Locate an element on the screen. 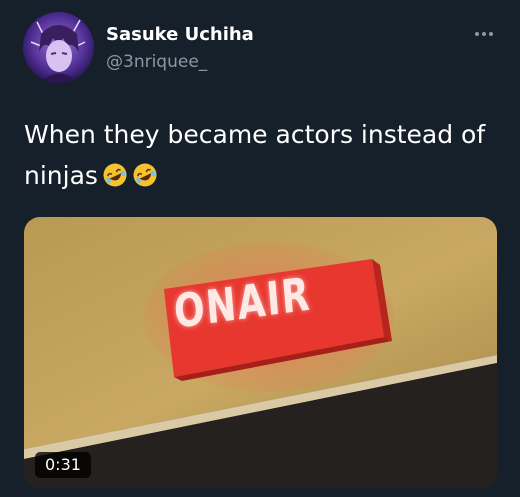 Image resolution: width=520 pixels, height=497 pixels. display-name: Sasuke Uchiha is located at coordinates (180, 34).